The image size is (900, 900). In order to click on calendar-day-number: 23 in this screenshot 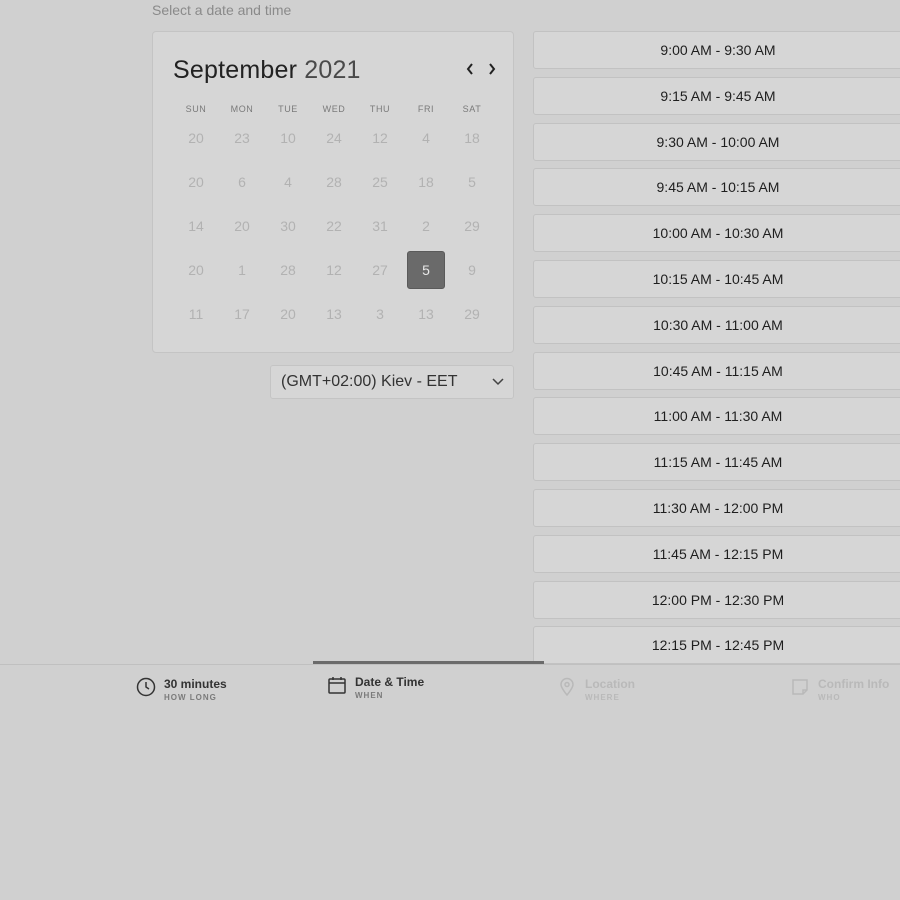, I will do `click(242, 138)`.